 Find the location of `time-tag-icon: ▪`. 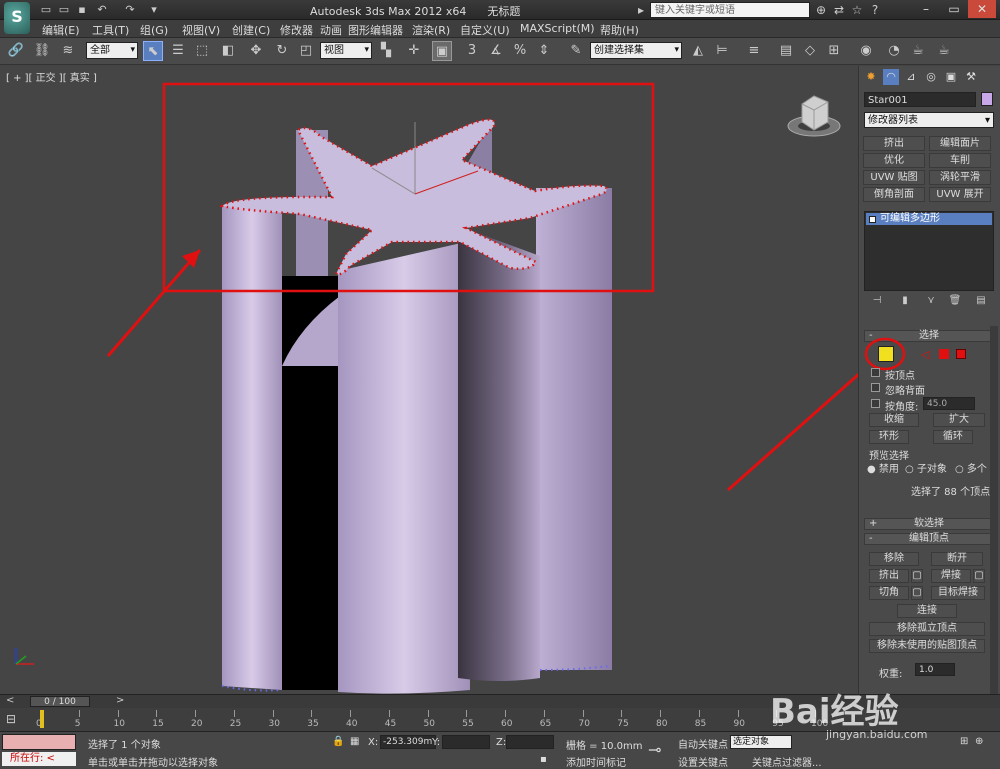

time-tag-icon: ▪ is located at coordinates (543, 759).